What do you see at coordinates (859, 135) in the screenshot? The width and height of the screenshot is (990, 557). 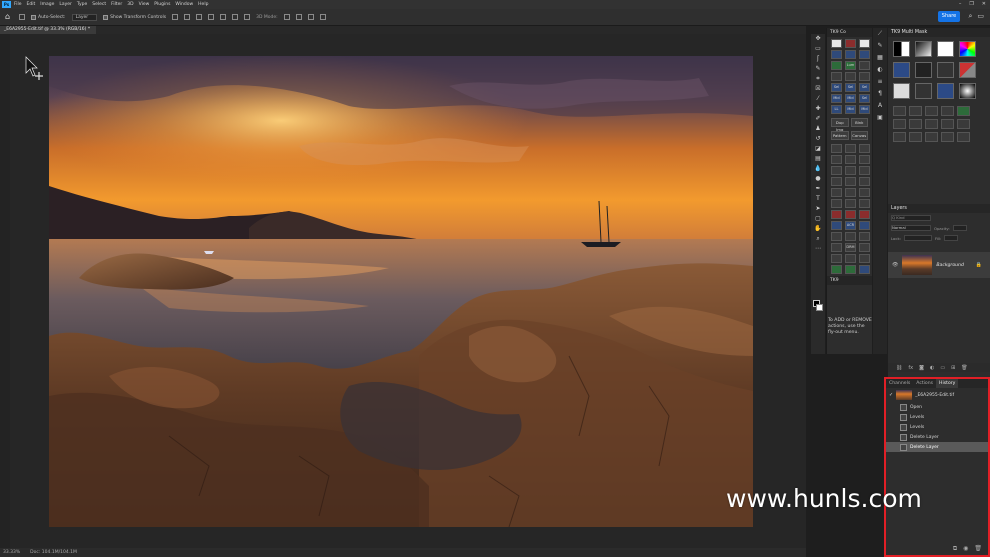 I see `canvas-button: Canvas` at bounding box center [859, 135].